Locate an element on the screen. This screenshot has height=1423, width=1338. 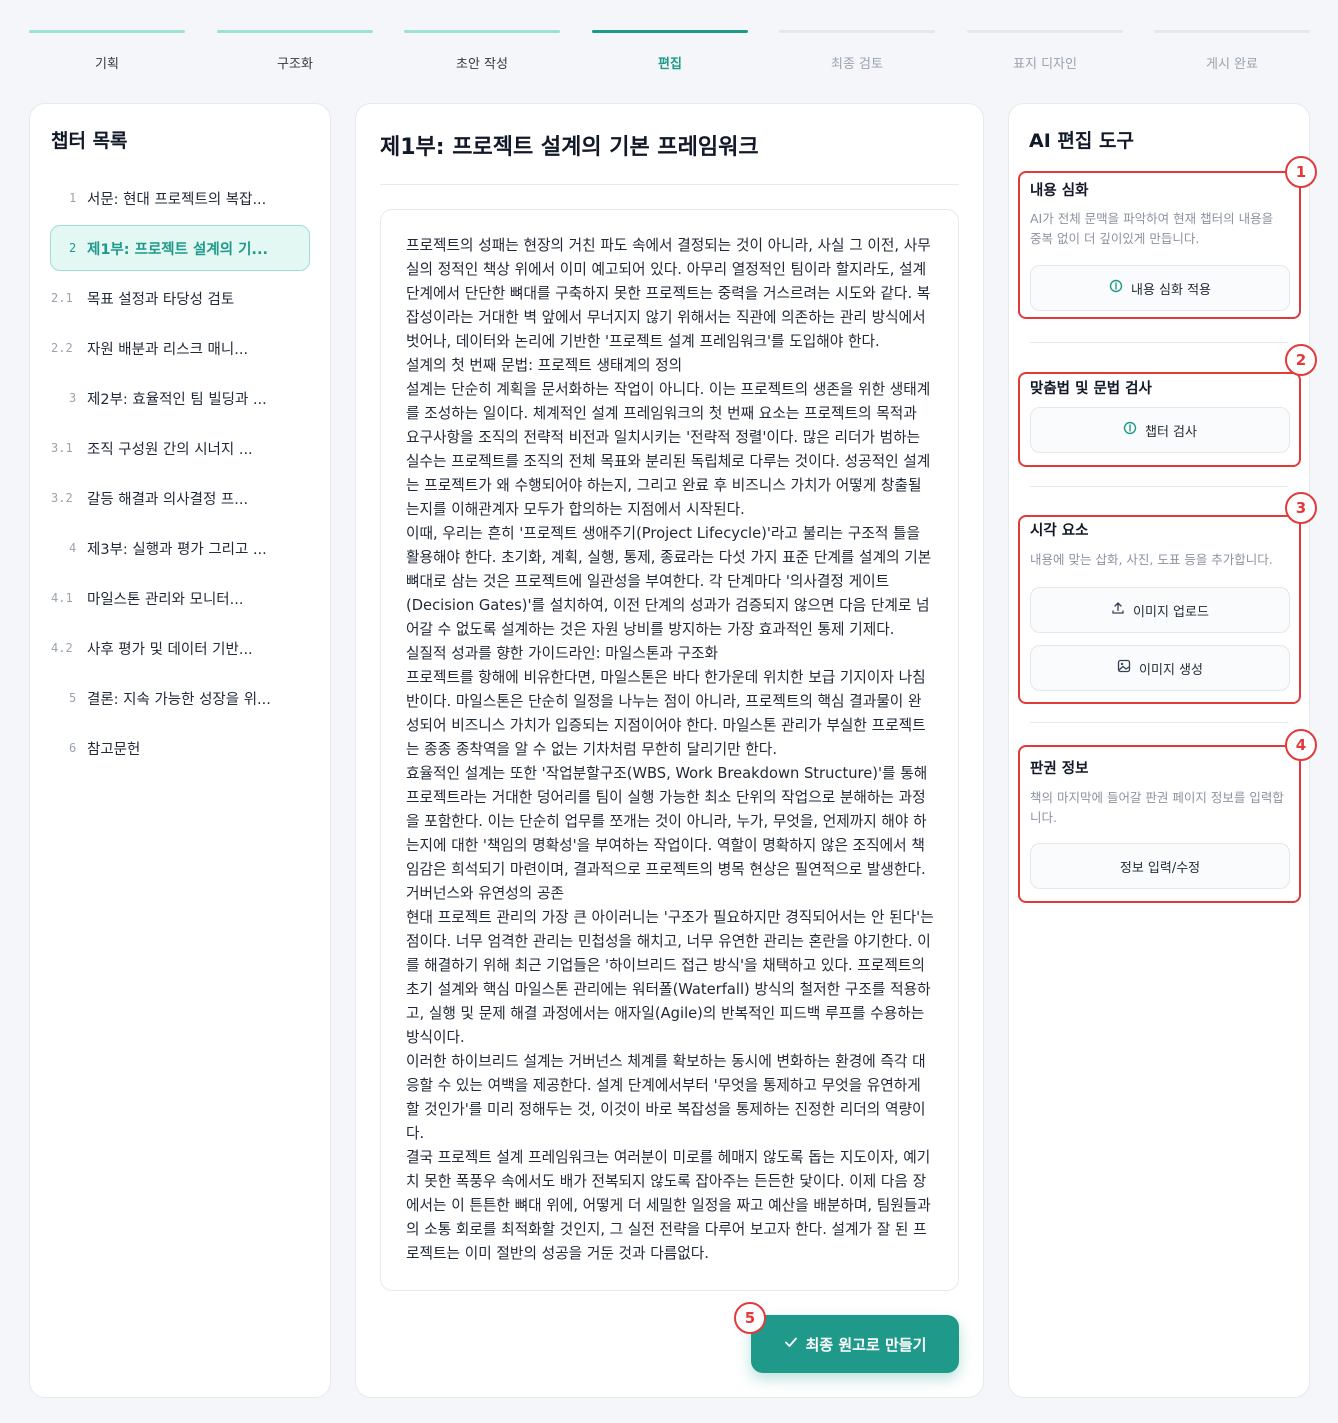
ai-sparkle-icon is located at coordinates (1116, 288).